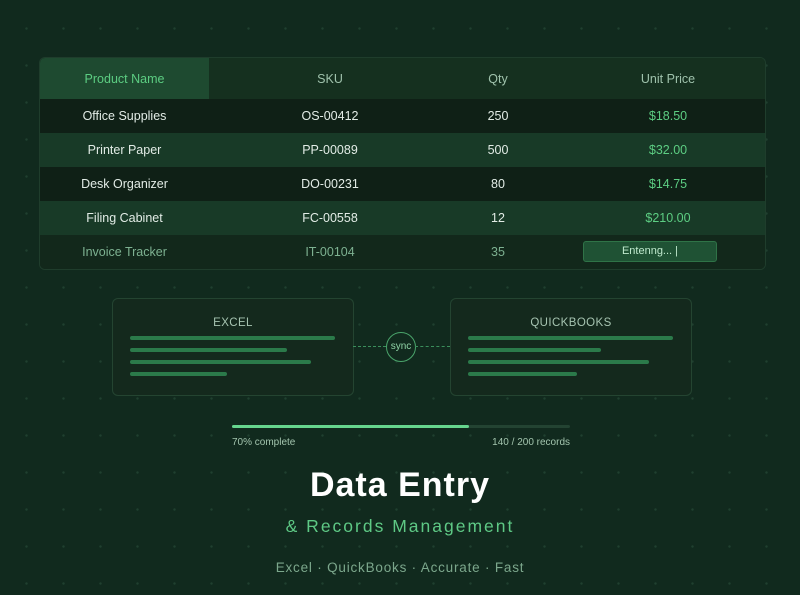 The height and width of the screenshot is (595, 800). Describe the element at coordinates (369, 346) in the screenshot. I see `sync-connector-left` at that location.